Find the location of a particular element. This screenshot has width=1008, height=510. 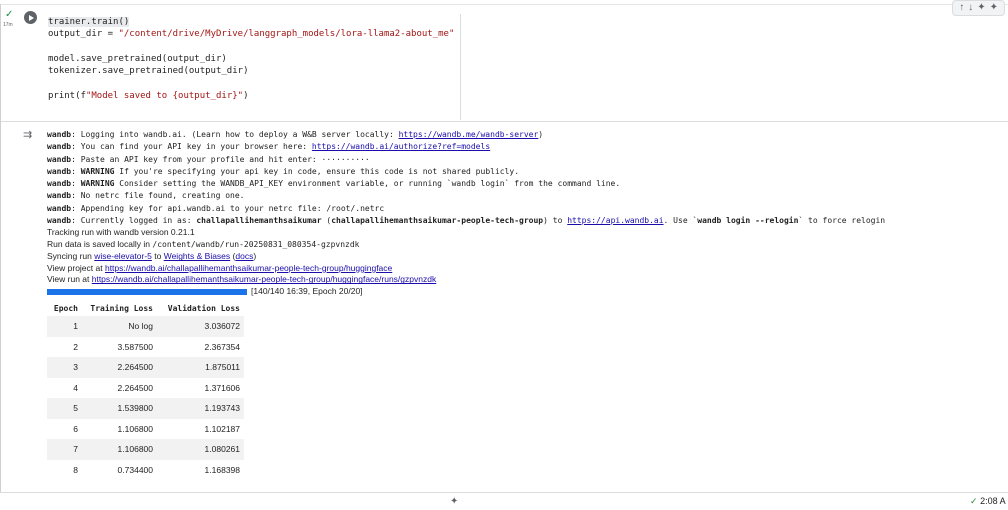

table-cell: 1.102187 is located at coordinates (222, 428).